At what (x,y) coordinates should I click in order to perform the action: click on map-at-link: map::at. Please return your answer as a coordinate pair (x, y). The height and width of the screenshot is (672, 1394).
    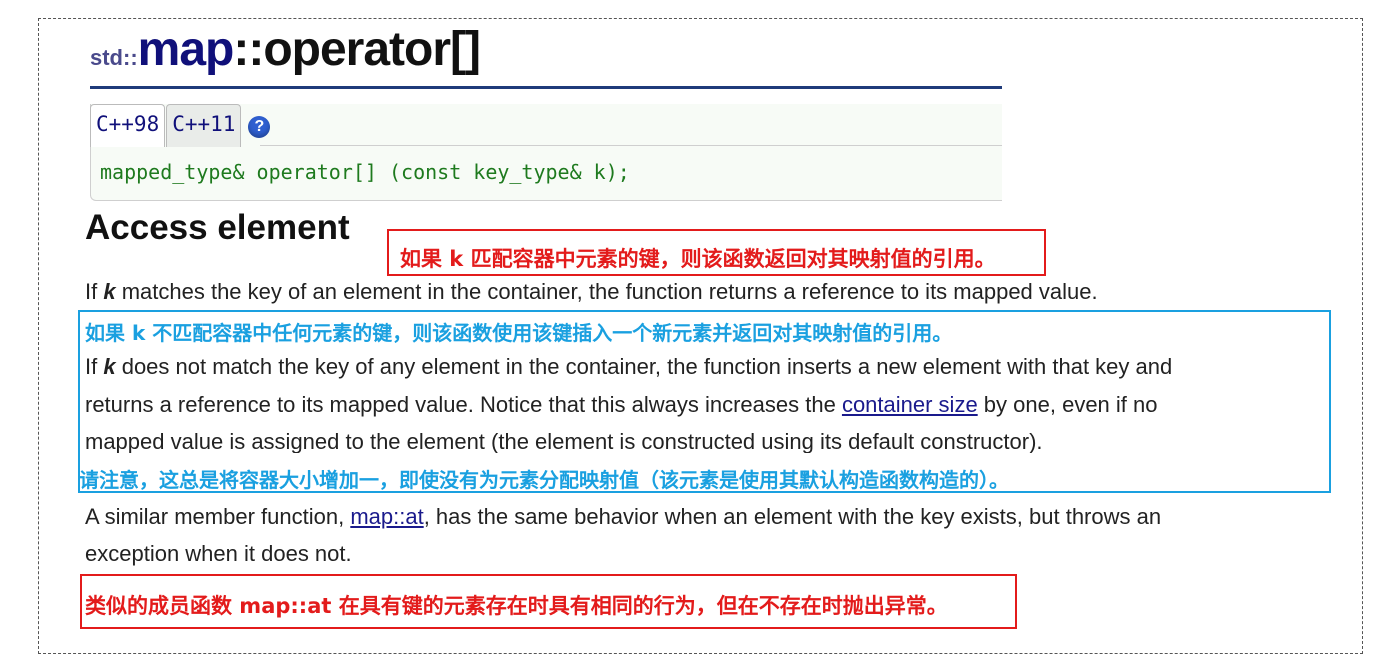
    Looking at the image, I should click on (386, 516).